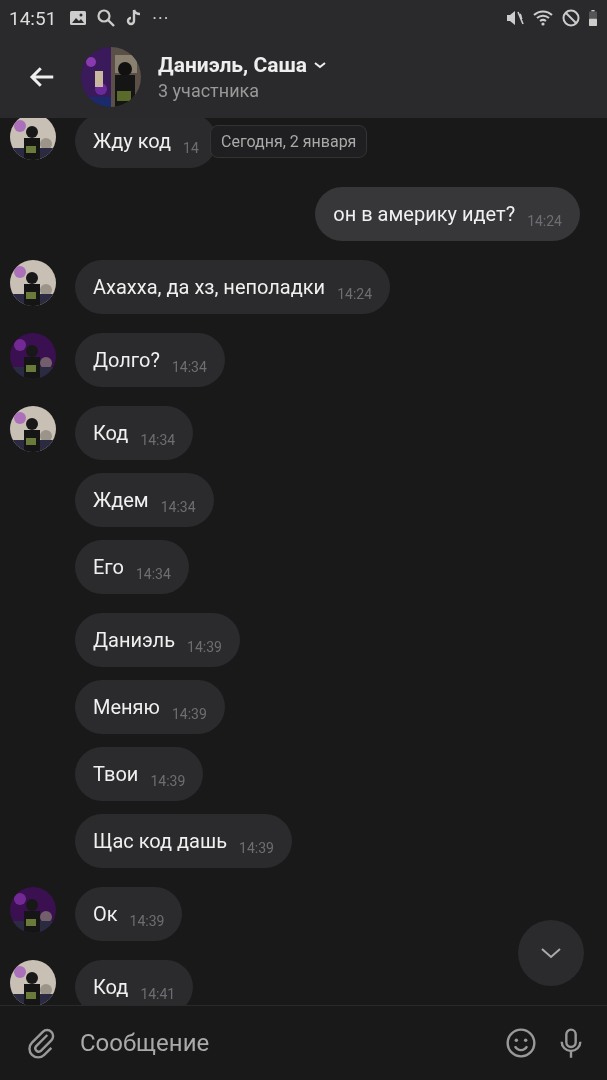 This screenshot has width=607, height=1080. I want to click on message-text: Меняю, so click(126, 707).